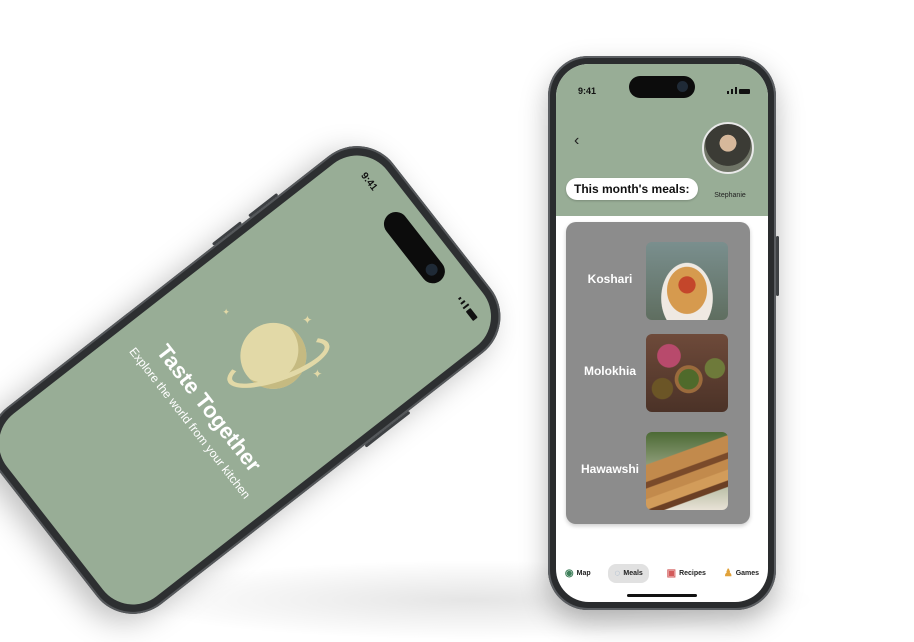 This screenshot has width=914, height=642. Describe the element at coordinates (671, 573) in the screenshot. I see `recipes-icon: ▣` at that location.